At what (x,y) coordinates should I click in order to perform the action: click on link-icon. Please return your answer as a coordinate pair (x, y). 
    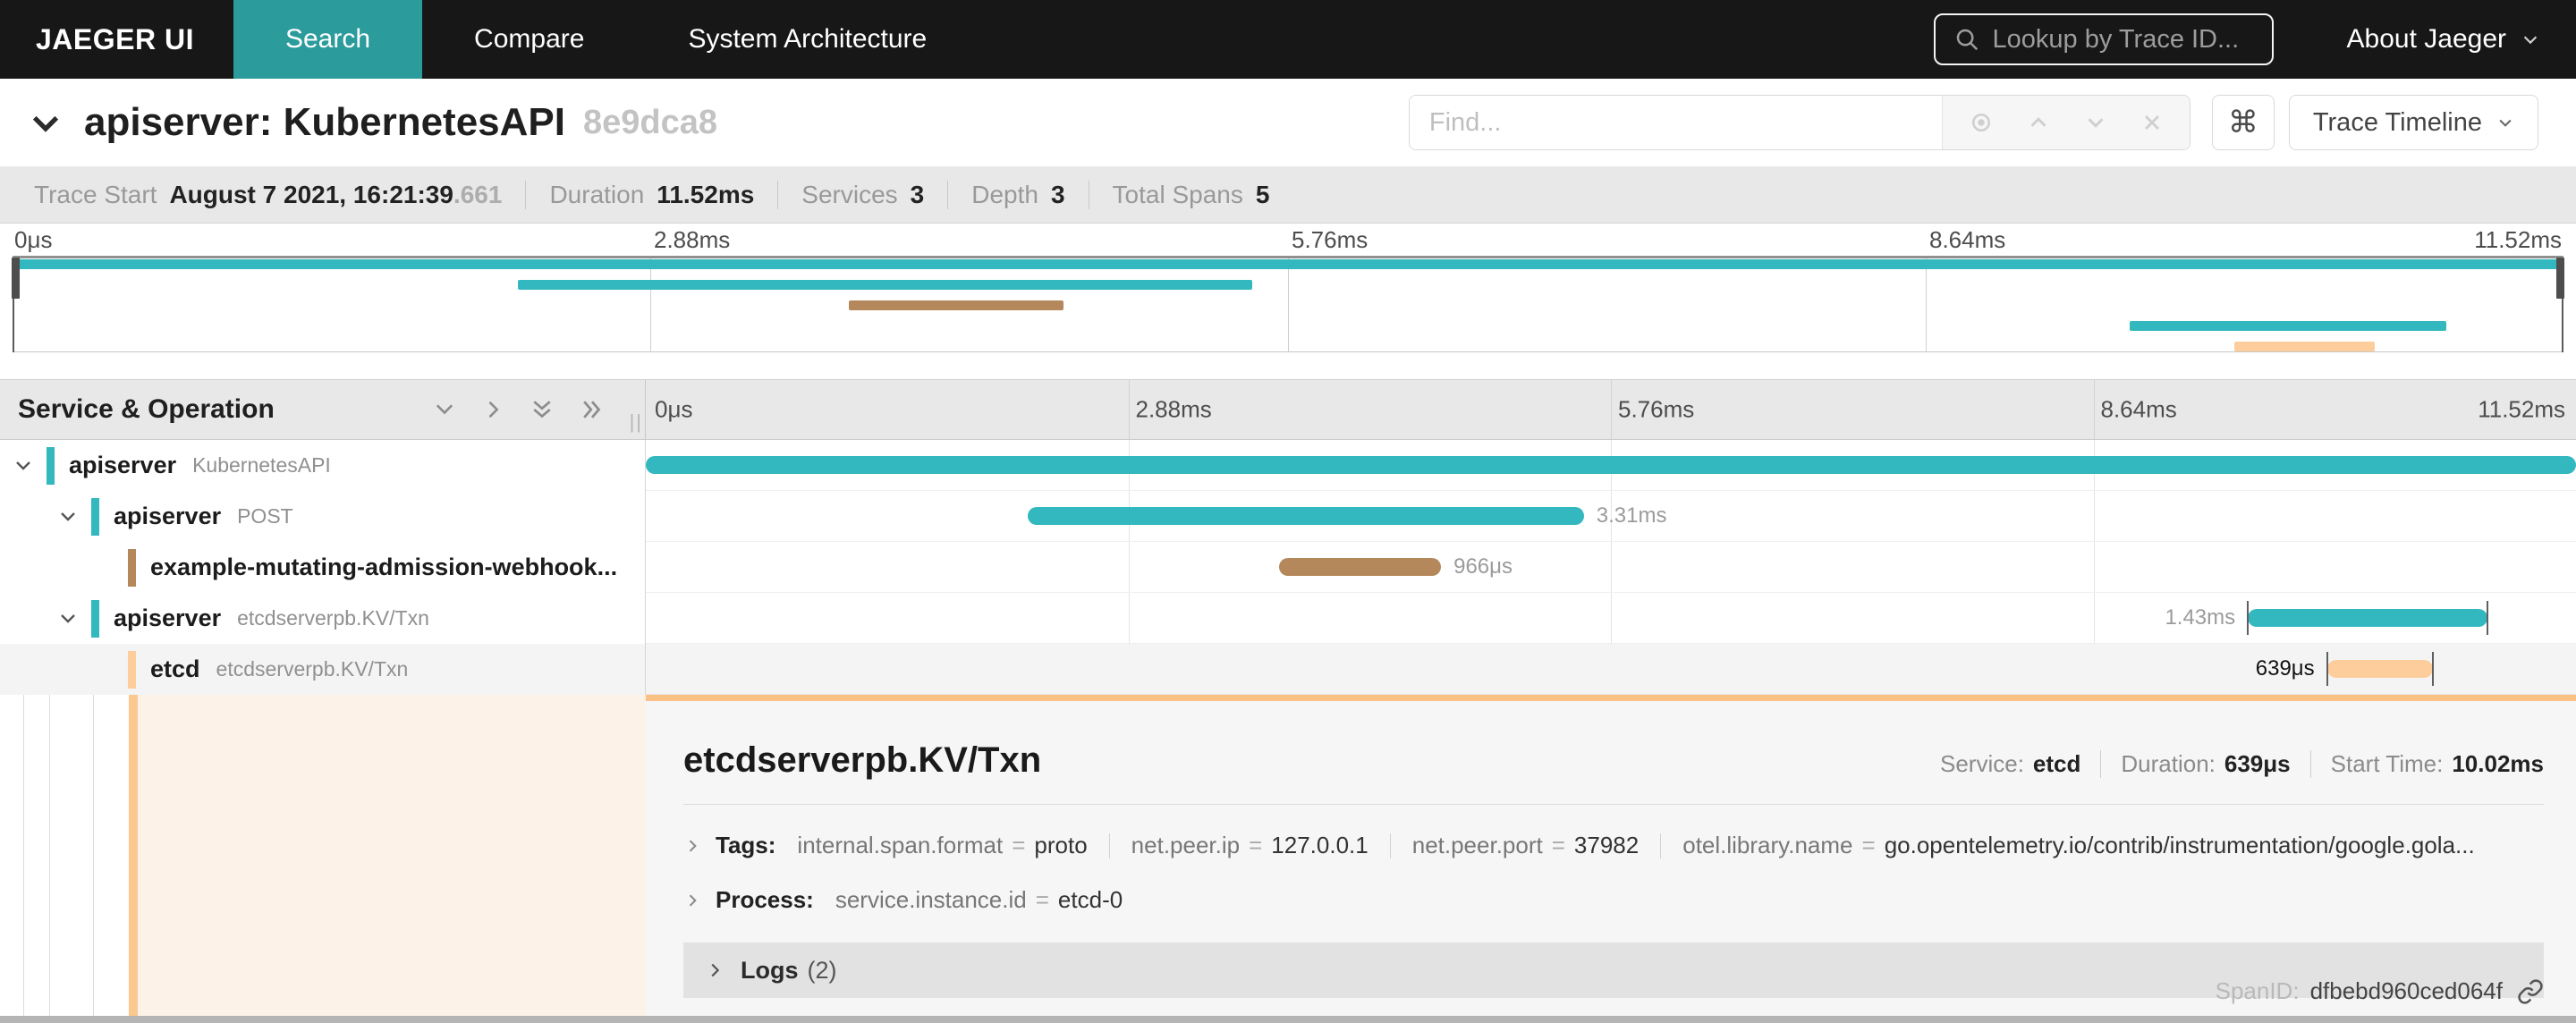
    Looking at the image, I should click on (2530, 991).